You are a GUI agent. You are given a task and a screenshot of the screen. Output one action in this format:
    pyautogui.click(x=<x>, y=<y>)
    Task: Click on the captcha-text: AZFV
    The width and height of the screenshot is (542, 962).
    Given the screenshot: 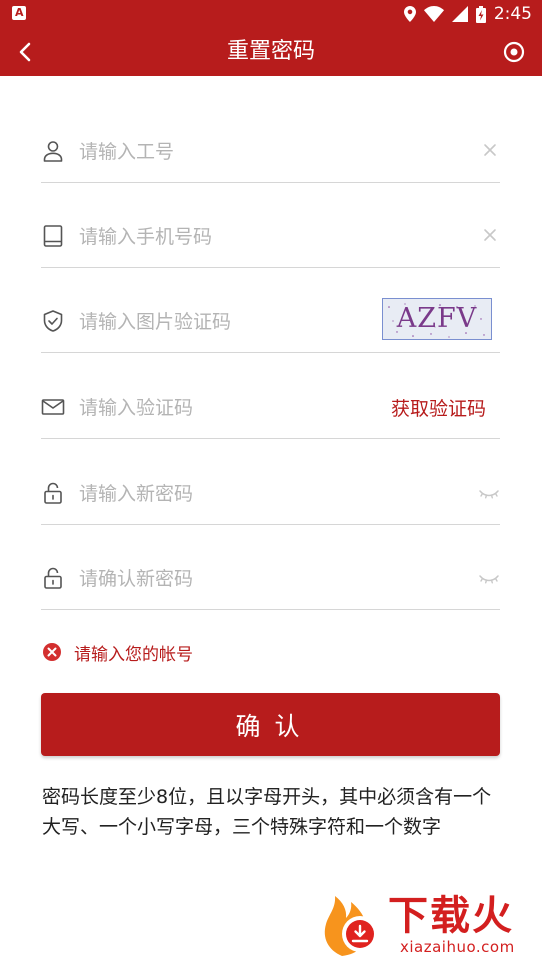 What is the action you would take?
    pyautogui.click(x=437, y=318)
    